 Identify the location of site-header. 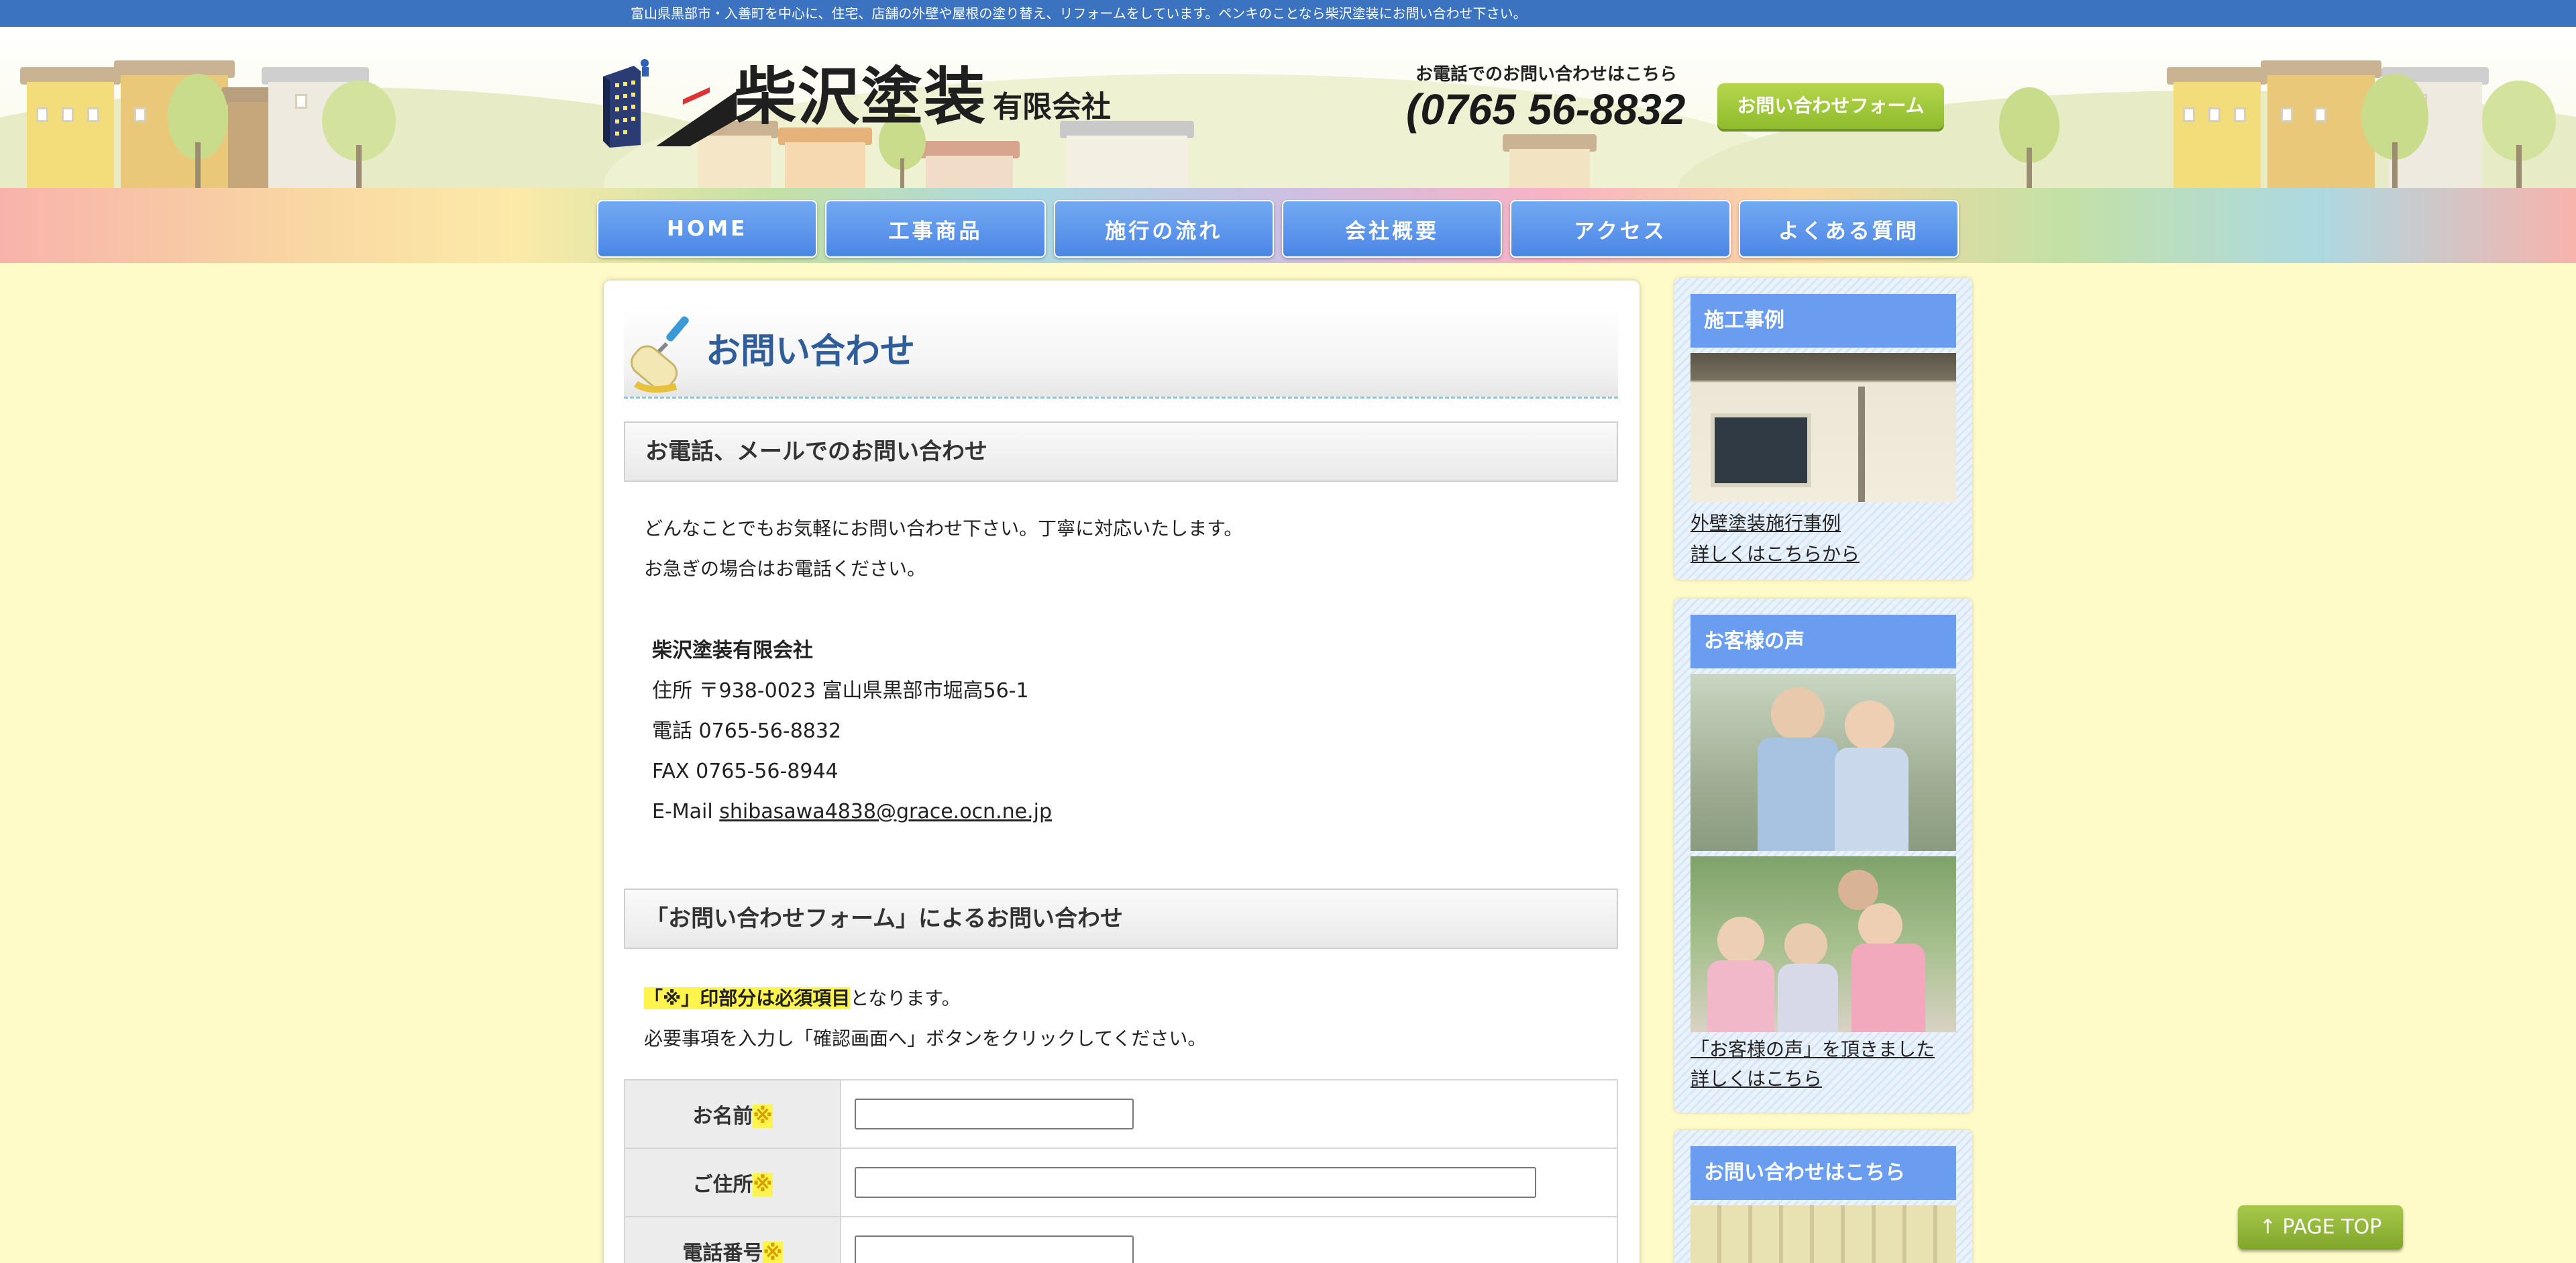
(1288, 108).